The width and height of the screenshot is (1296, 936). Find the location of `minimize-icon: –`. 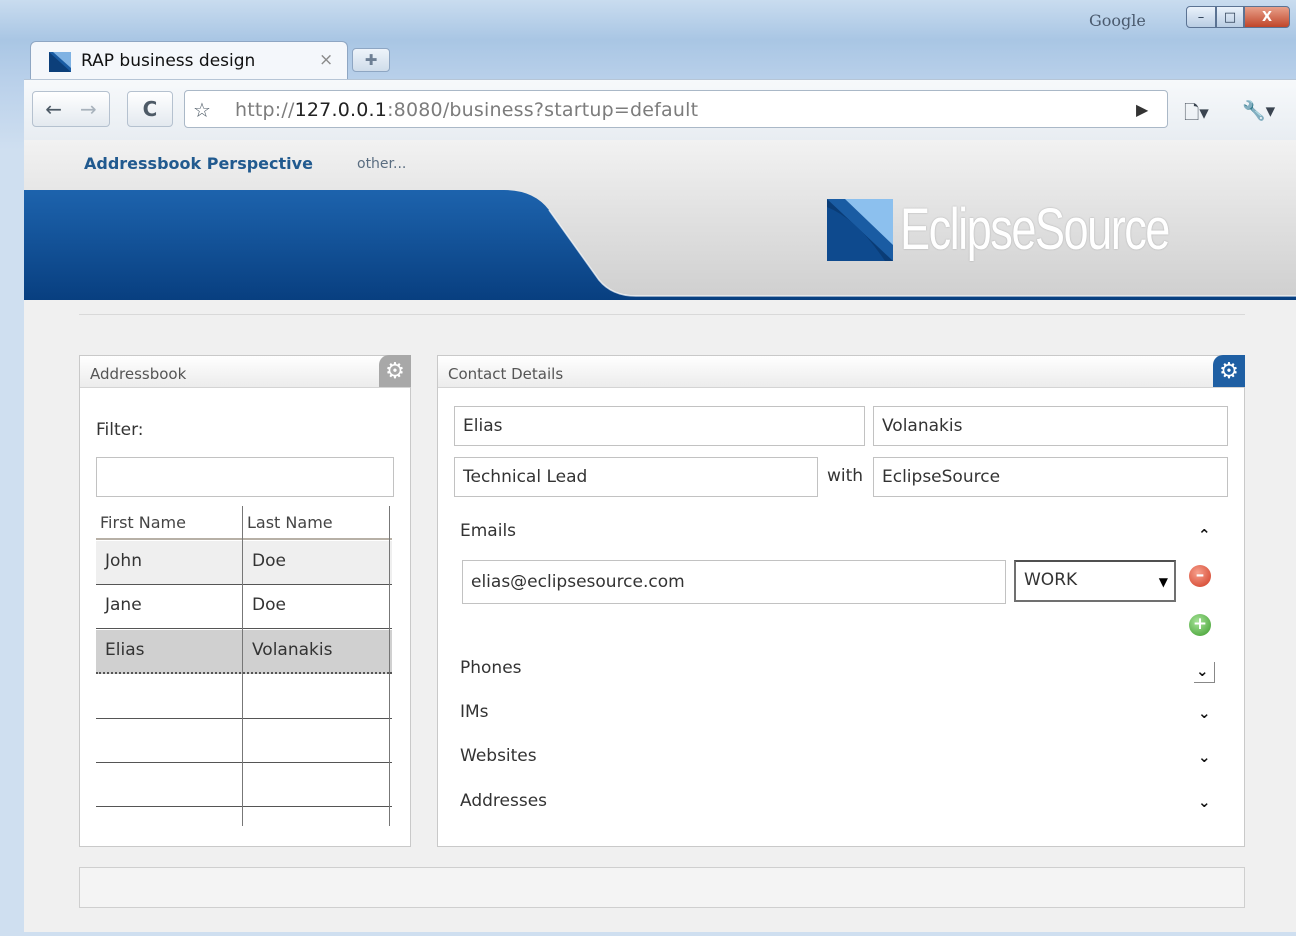

minimize-icon: – is located at coordinates (1201, 17).